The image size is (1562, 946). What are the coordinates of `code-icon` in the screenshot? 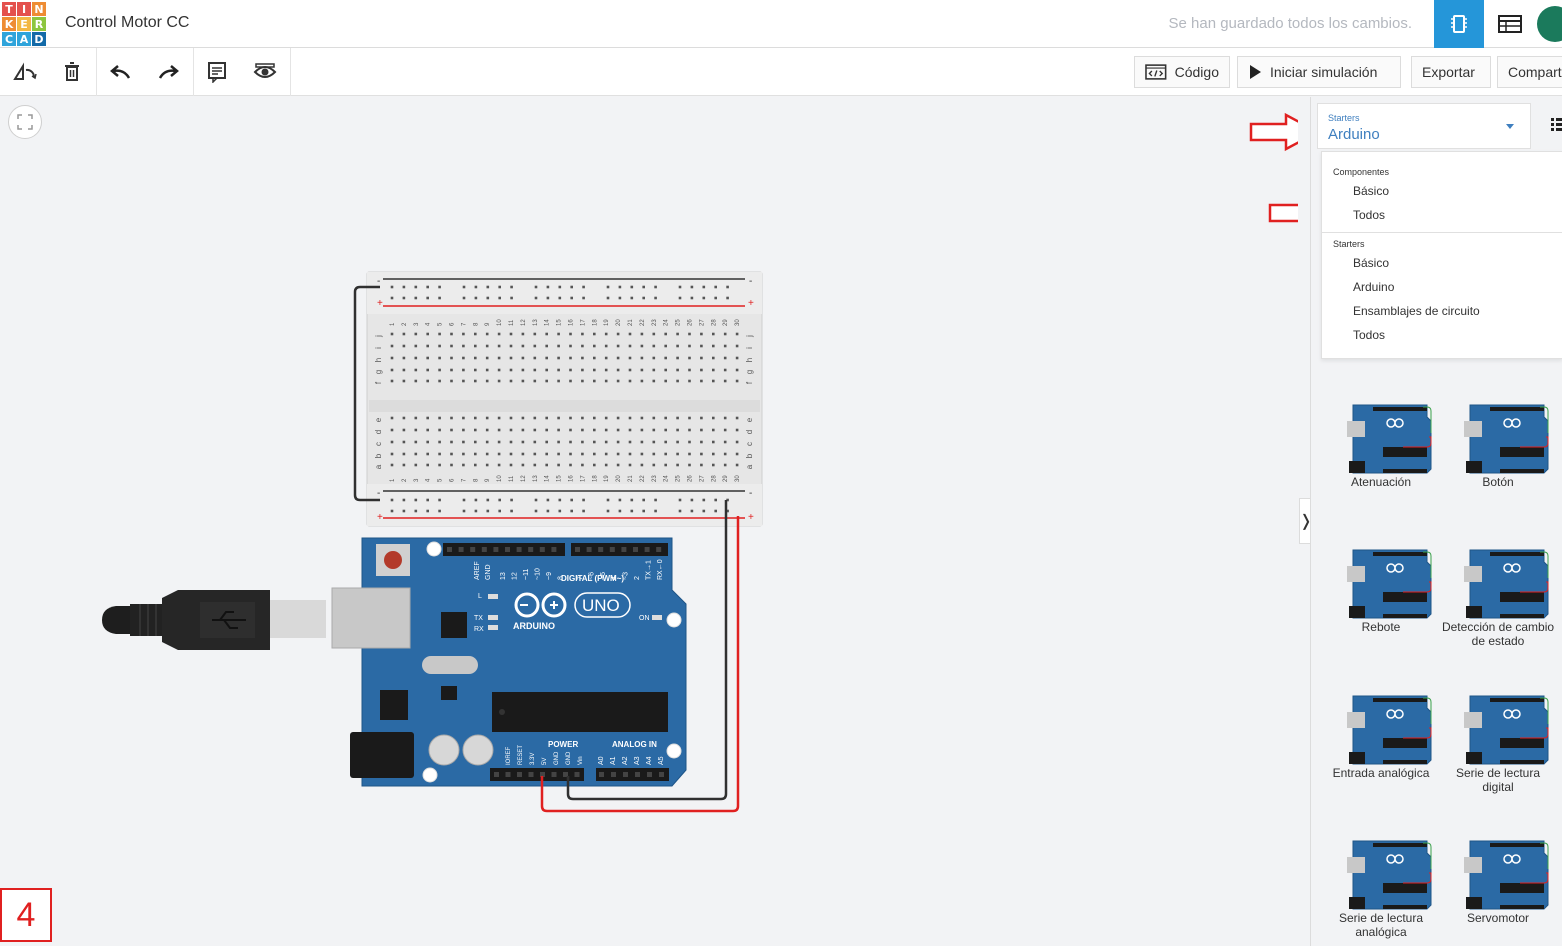 It's located at (1156, 72).